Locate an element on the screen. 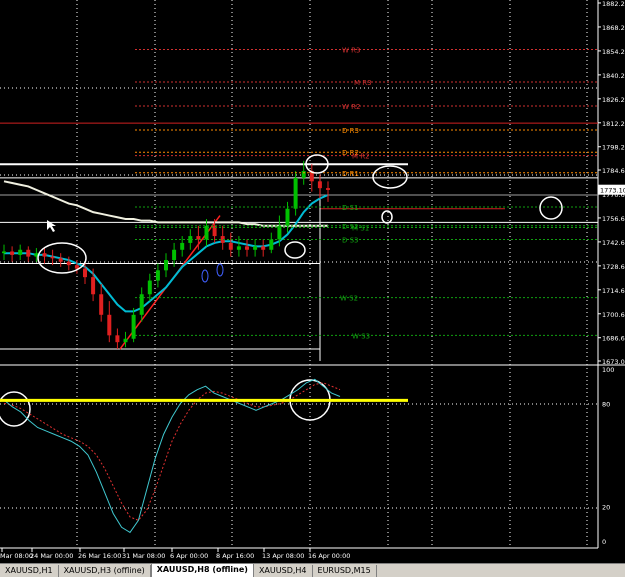  pivot-label: D R1 is located at coordinates (350, 174).